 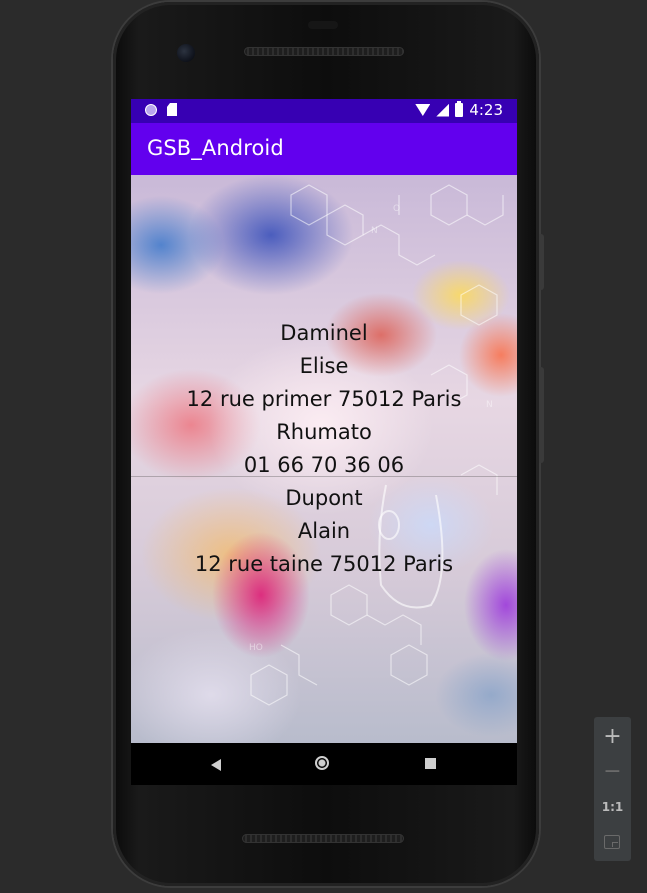 I want to click on record-1-nom: Daminel, so click(x=324, y=333).